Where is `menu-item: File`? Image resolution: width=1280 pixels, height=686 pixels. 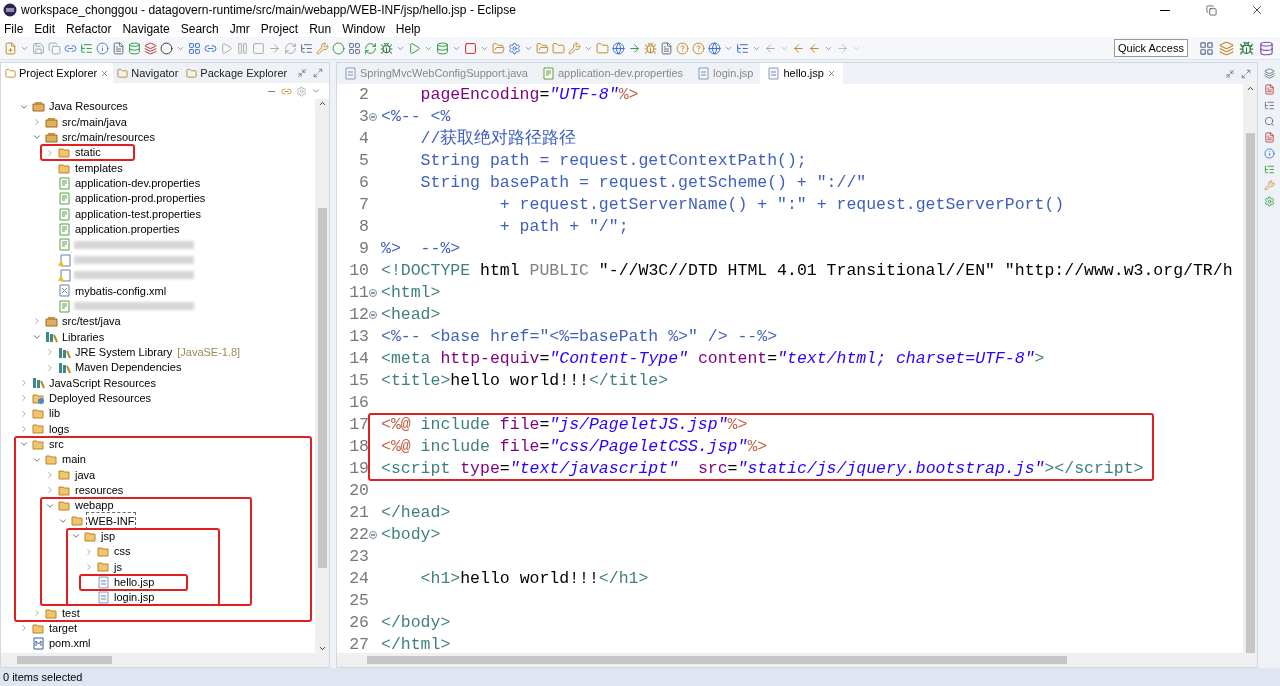 menu-item: File is located at coordinates (14, 28).